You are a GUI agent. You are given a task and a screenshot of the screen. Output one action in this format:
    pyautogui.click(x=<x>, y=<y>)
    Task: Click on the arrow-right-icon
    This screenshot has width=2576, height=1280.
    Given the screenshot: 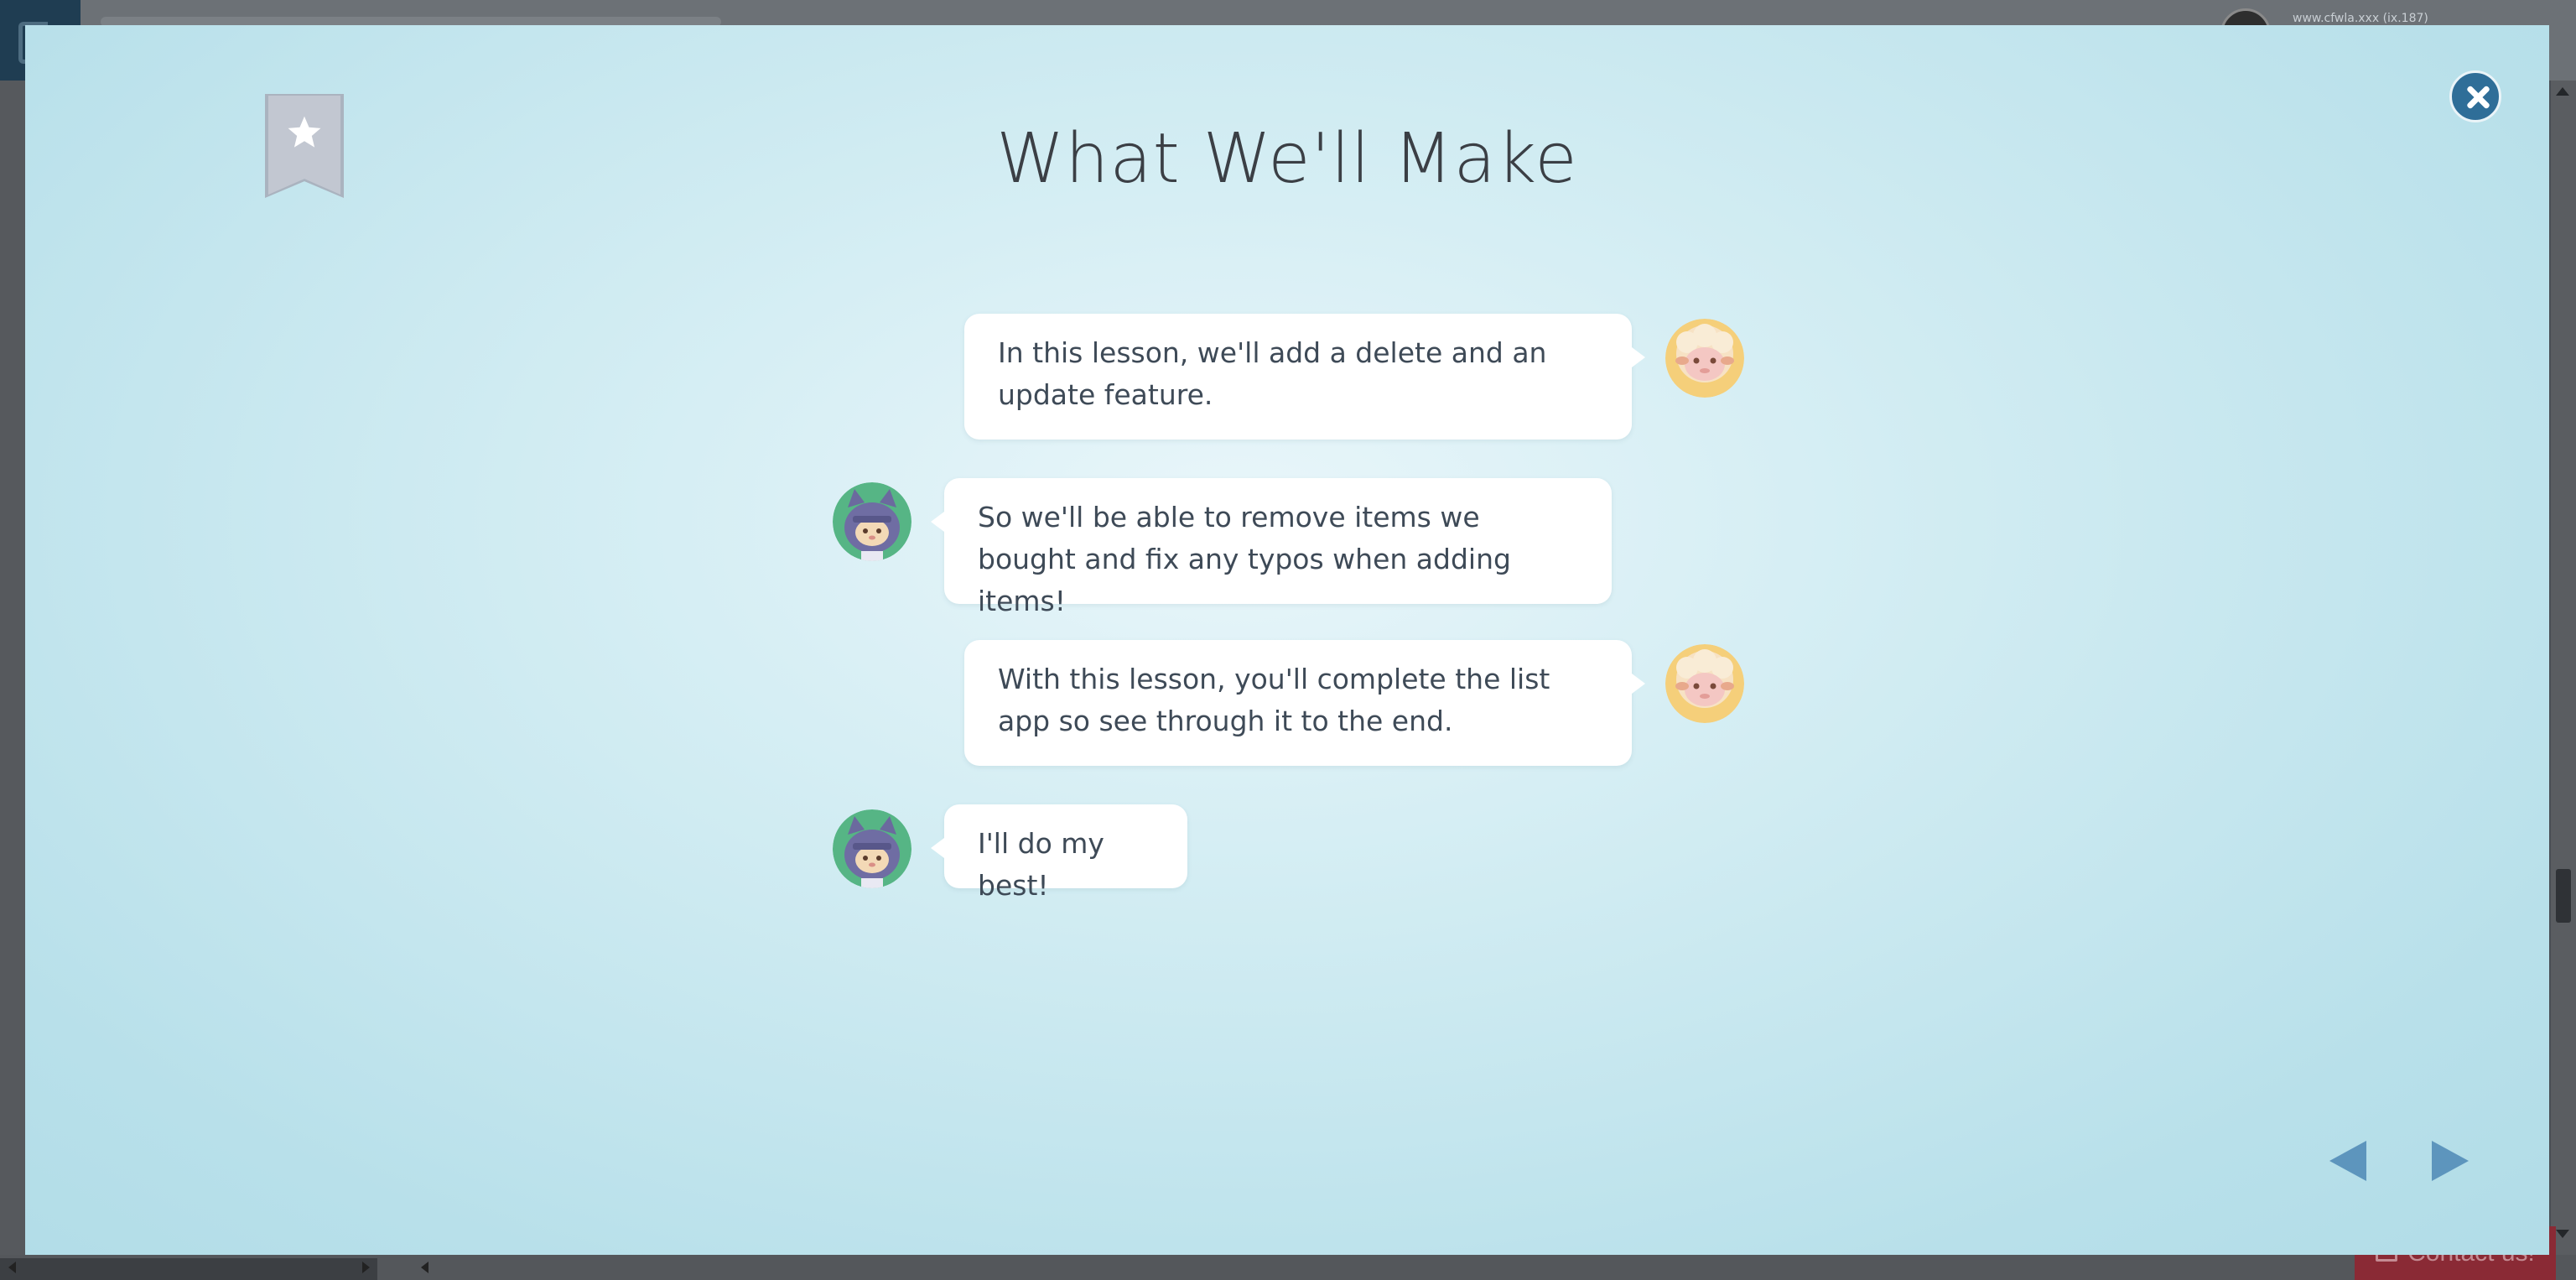 What is the action you would take?
    pyautogui.click(x=2450, y=1161)
    